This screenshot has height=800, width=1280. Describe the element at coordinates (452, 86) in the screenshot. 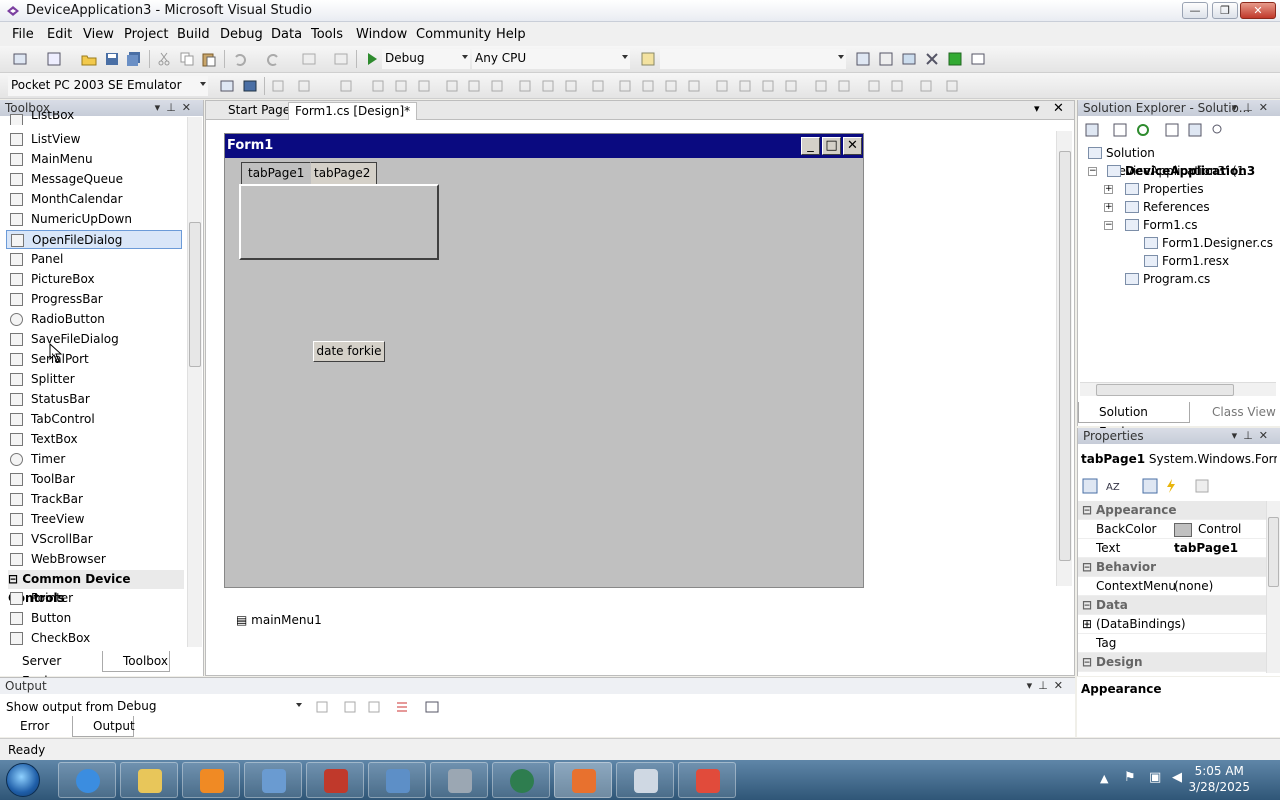

I see `align-bottoms-icon` at that location.